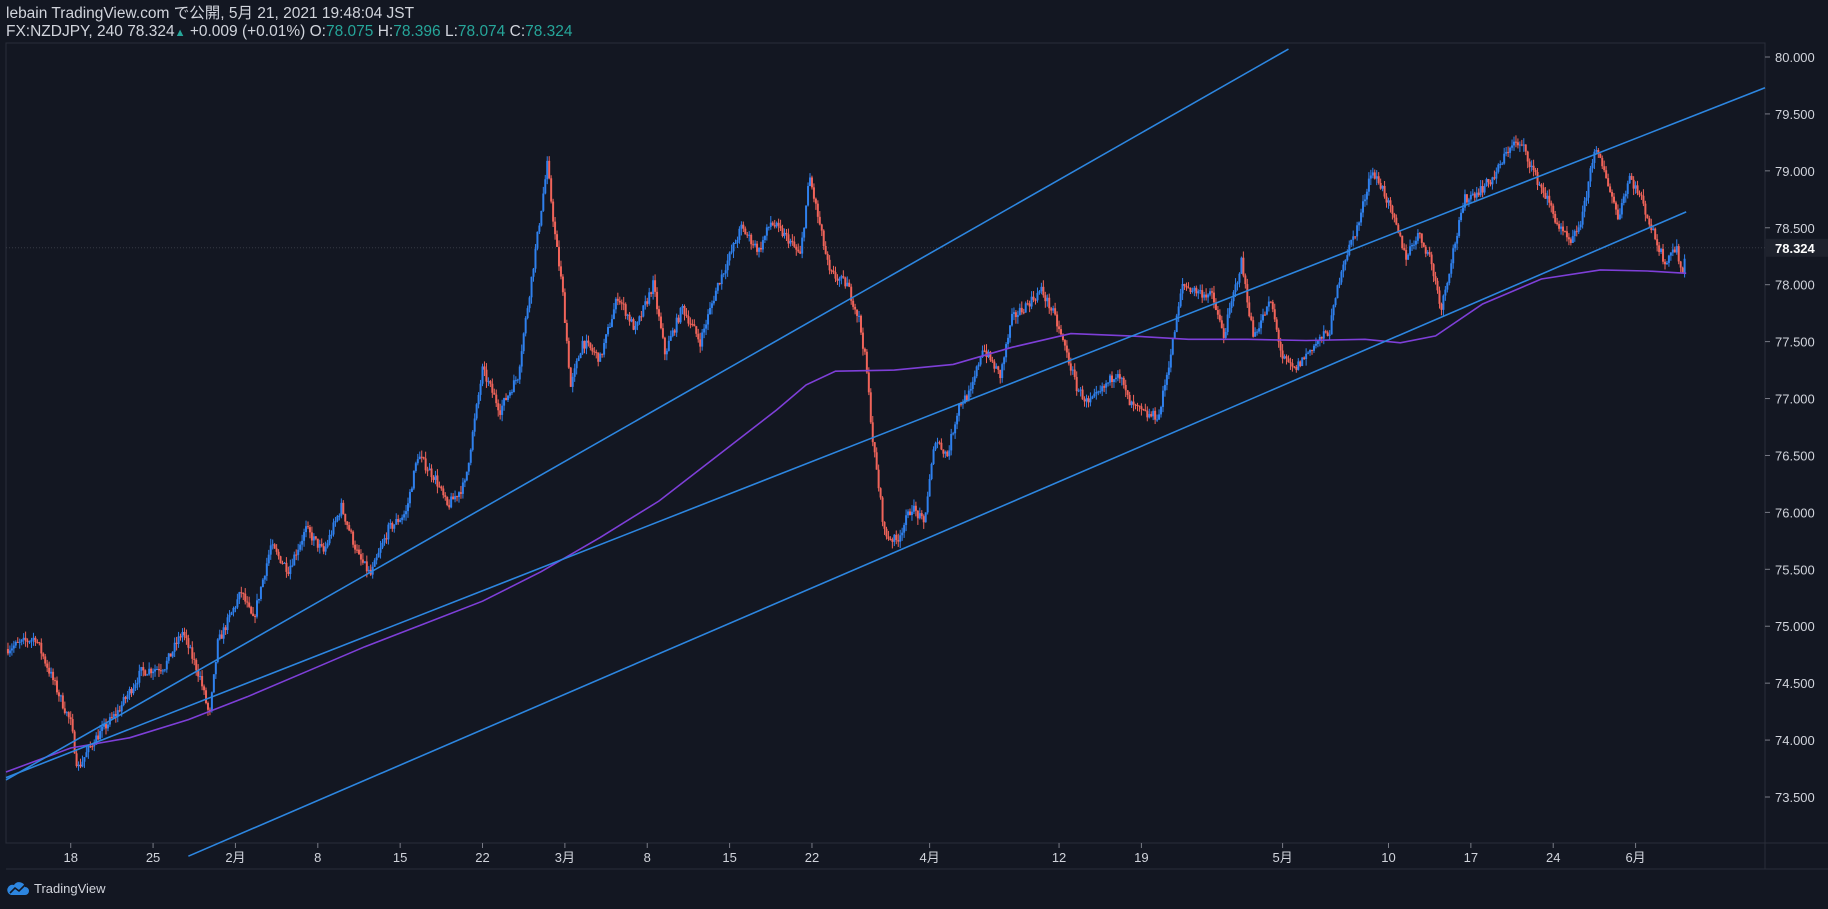 The image size is (1828, 909). What do you see at coordinates (1795, 285) in the screenshot?
I see `y-tick-label: 78.000` at bounding box center [1795, 285].